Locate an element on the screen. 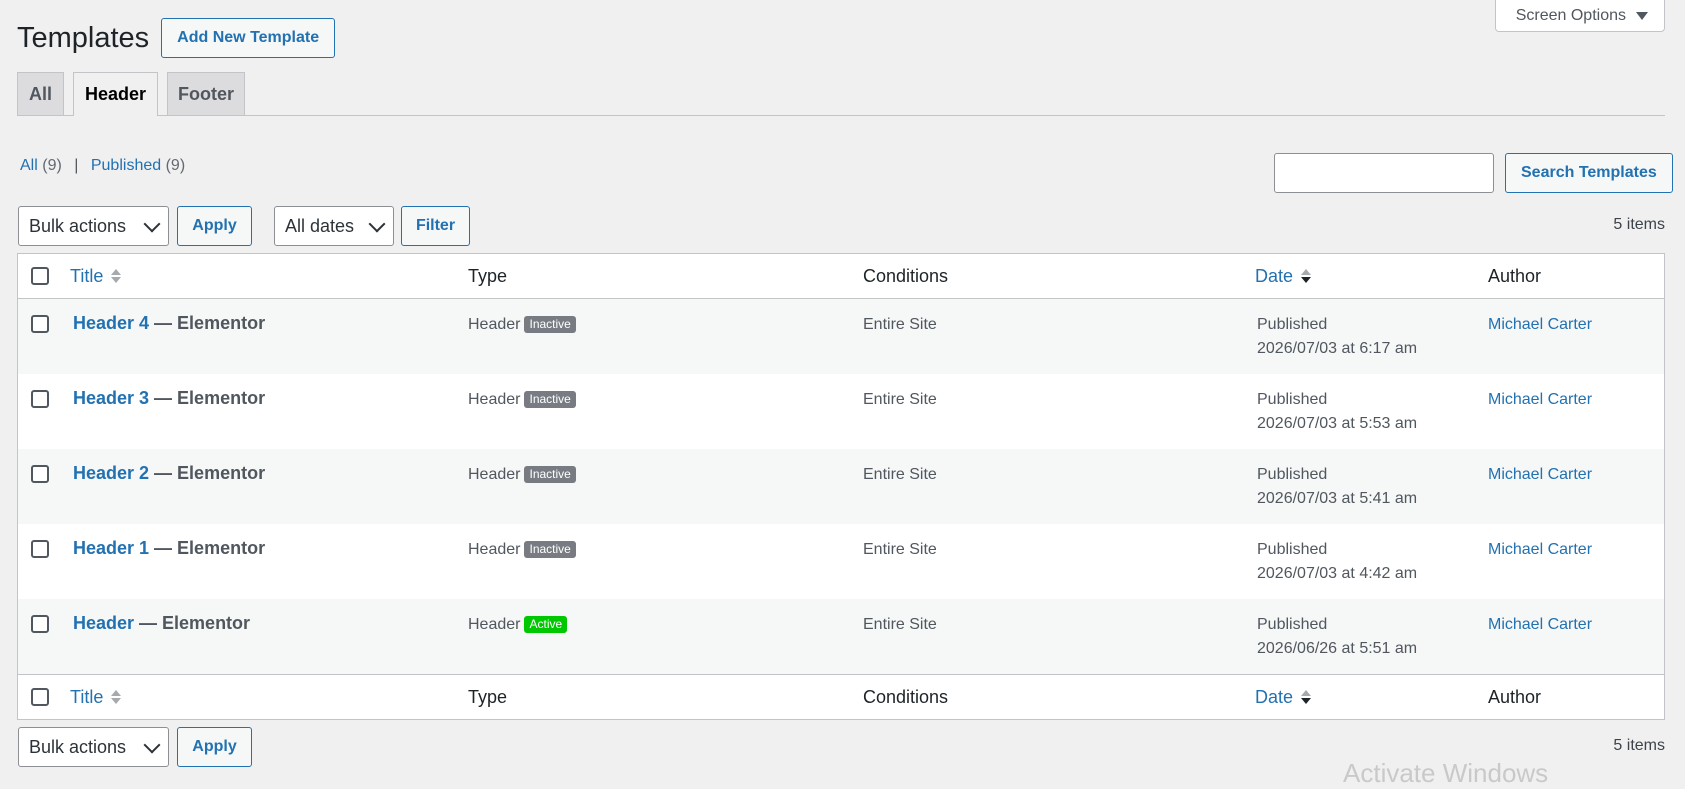 The width and height of the screenshot is (1685, 789). template-builder: — Elementor is located at coordinates (207, 323).